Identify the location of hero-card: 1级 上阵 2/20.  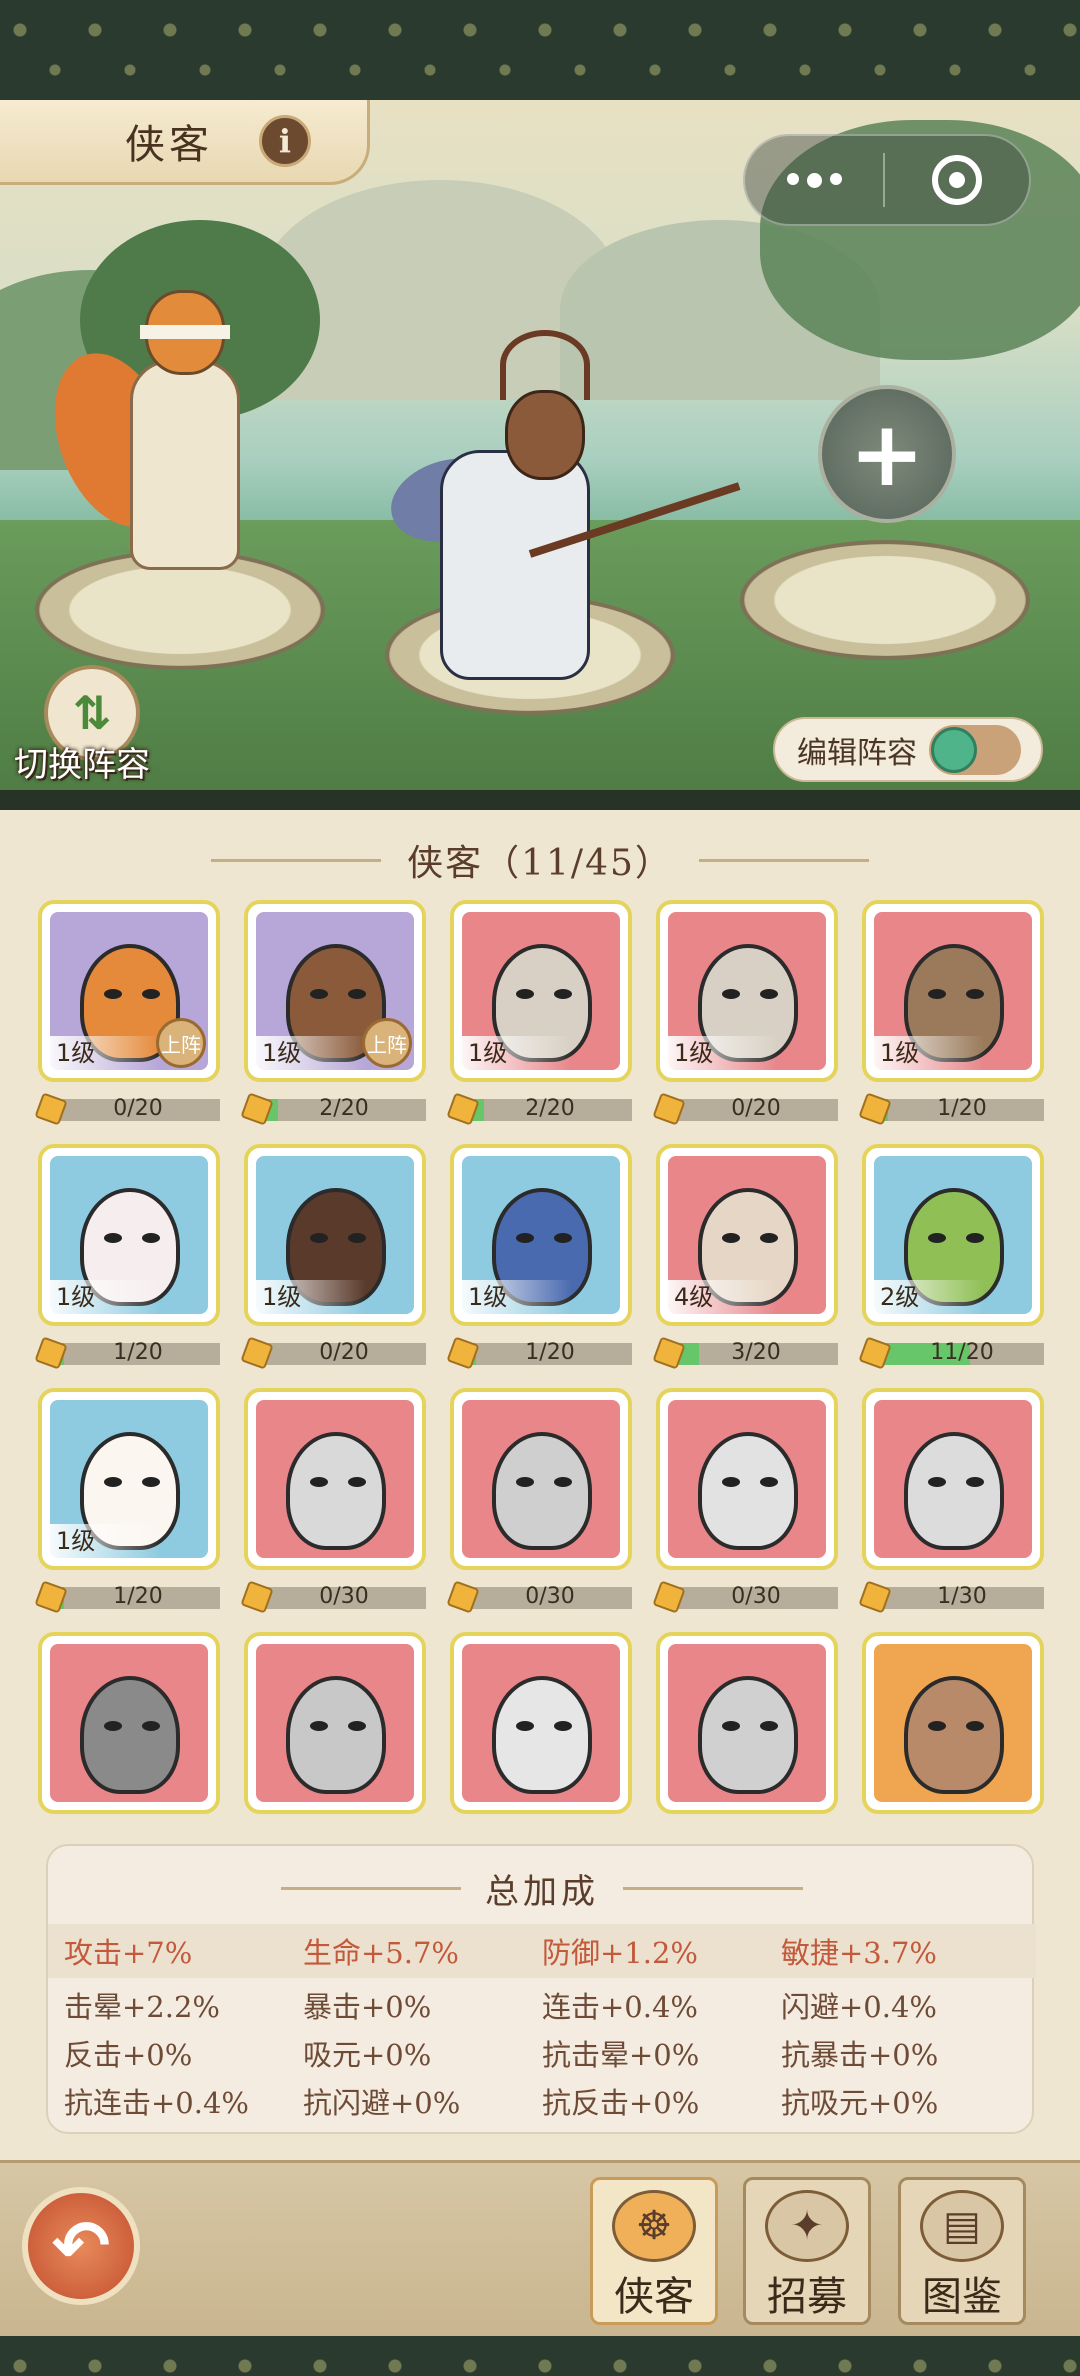
(333, 1015).